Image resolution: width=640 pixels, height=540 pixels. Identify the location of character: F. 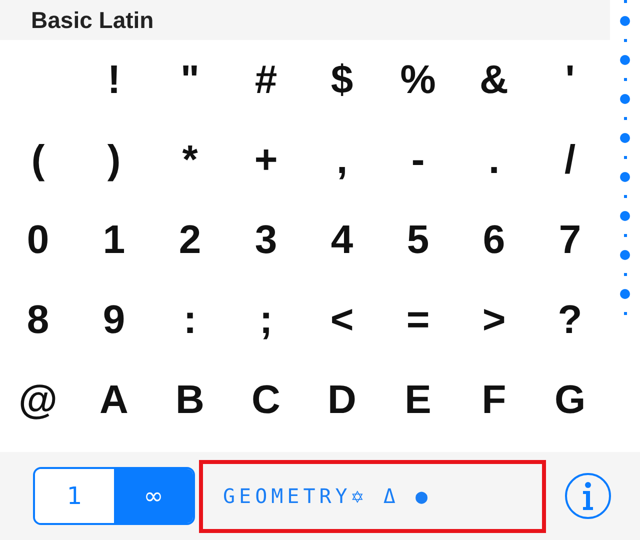
(494, 400).